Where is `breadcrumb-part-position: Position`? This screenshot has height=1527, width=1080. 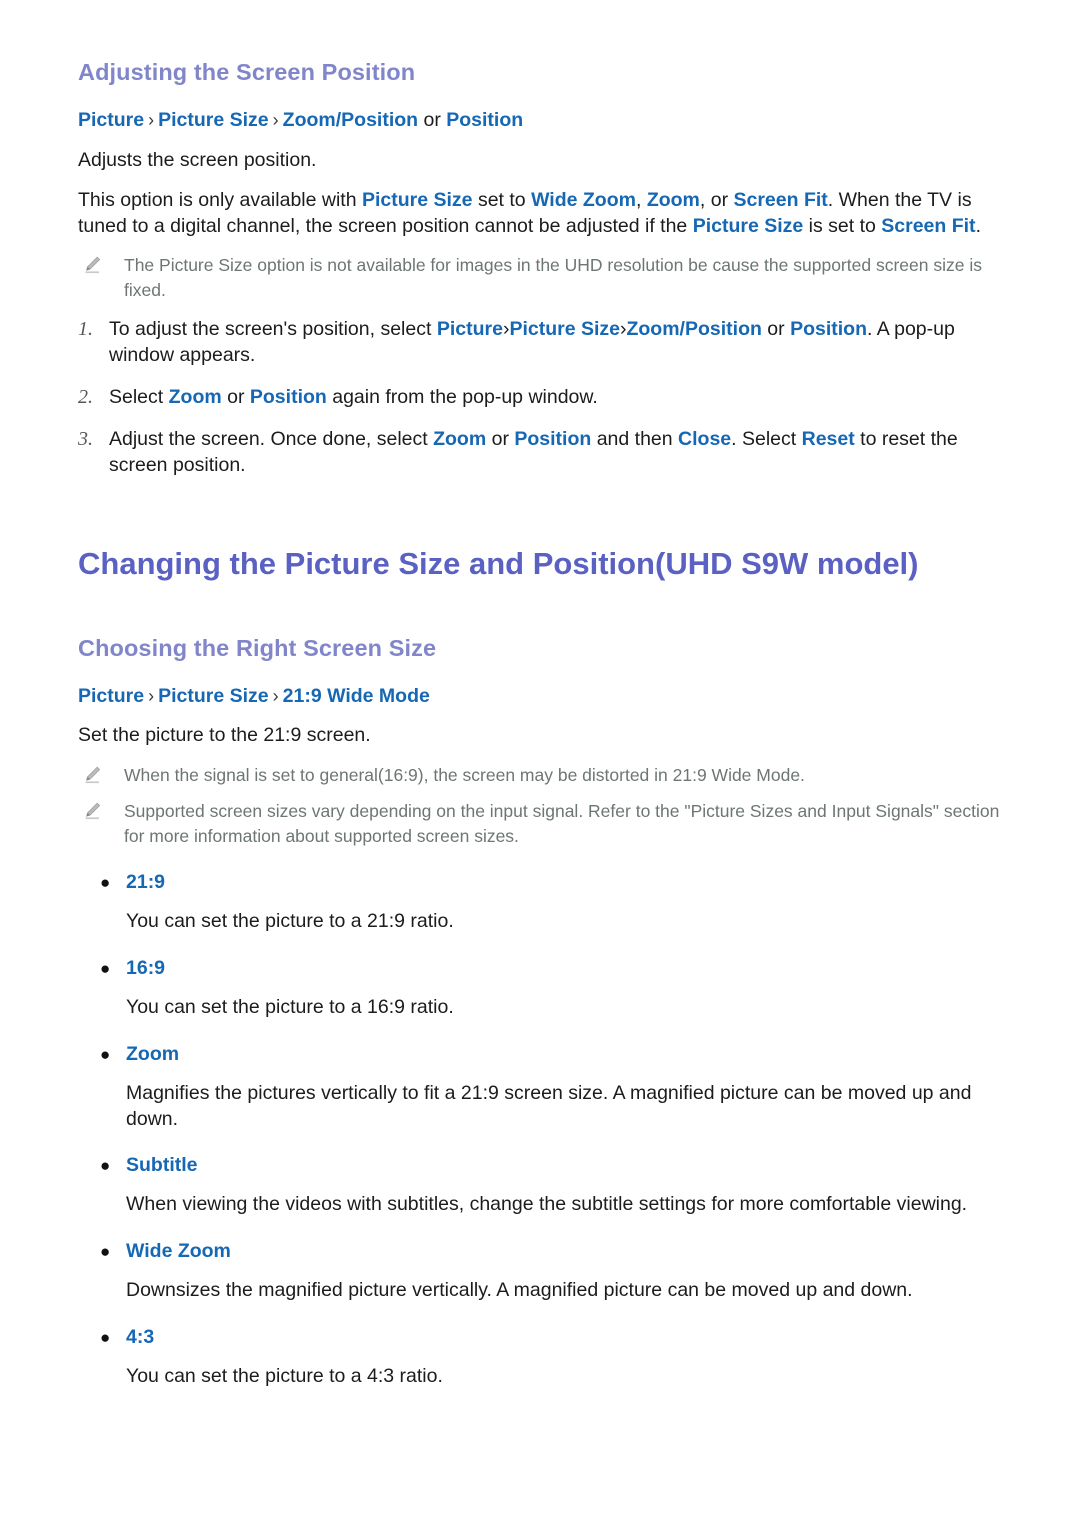
breadcrumb-part-position: Position is located at coordinates (484, 120).